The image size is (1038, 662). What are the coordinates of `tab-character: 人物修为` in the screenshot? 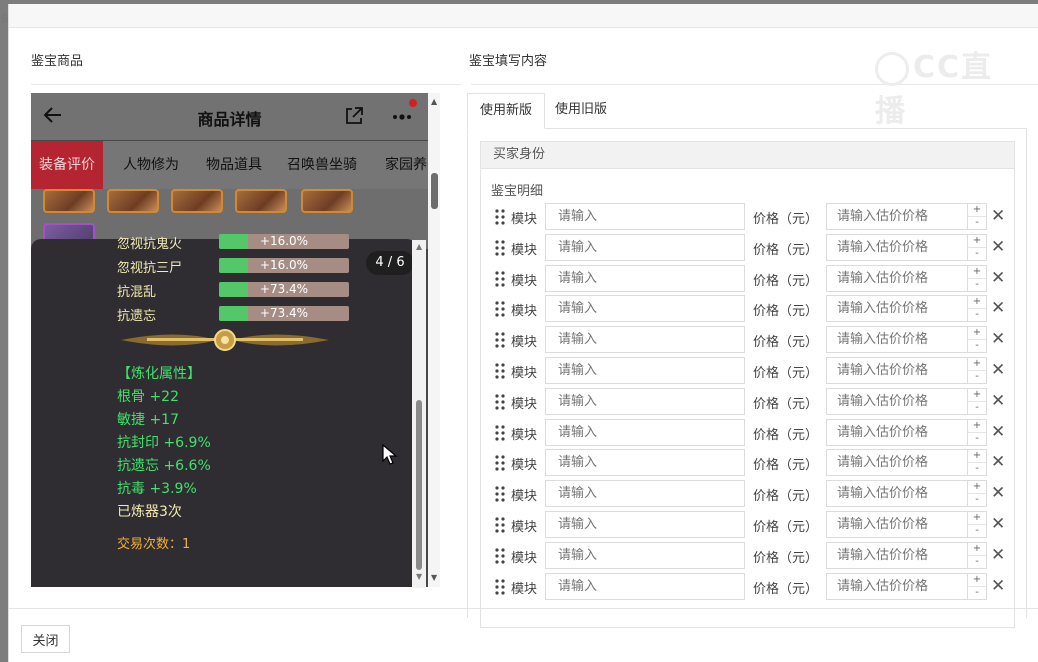 It's located at (151, 165).